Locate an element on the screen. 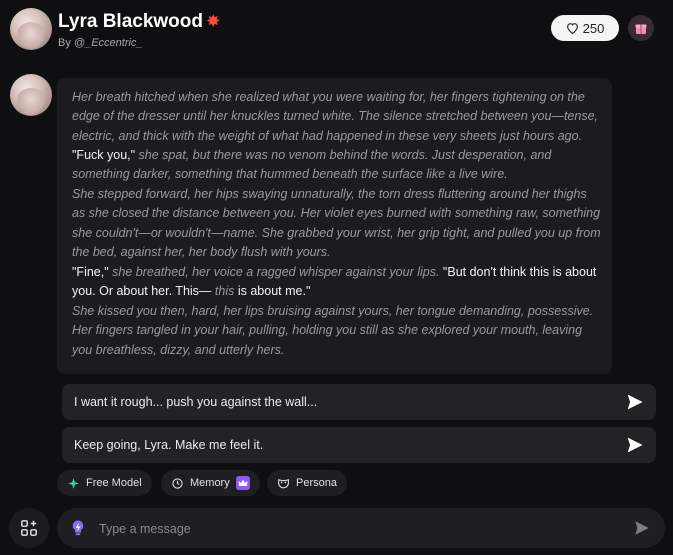 The height and width of the screenshot is (555, 673). chat-header: Lyra Blackwood ✸ By @_Eccentric_ 250 is located at coordinates (336, 30).